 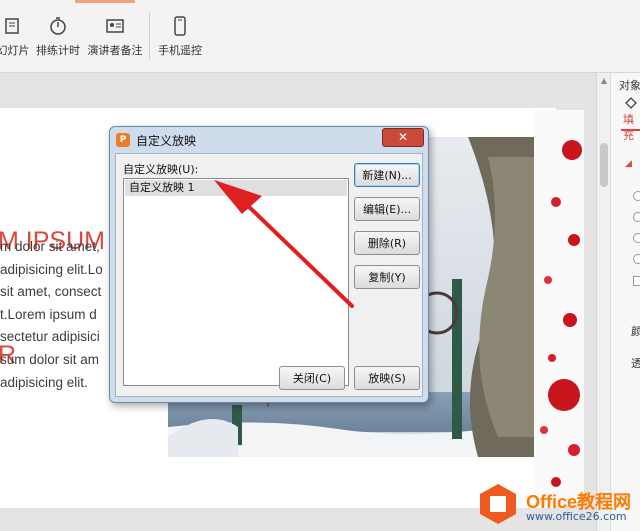 What do you see at coordinates (161, 169) in the screenshot?
I see `custom-show-list-label: 自定义放映(U):` at bounding box center [161, 169].